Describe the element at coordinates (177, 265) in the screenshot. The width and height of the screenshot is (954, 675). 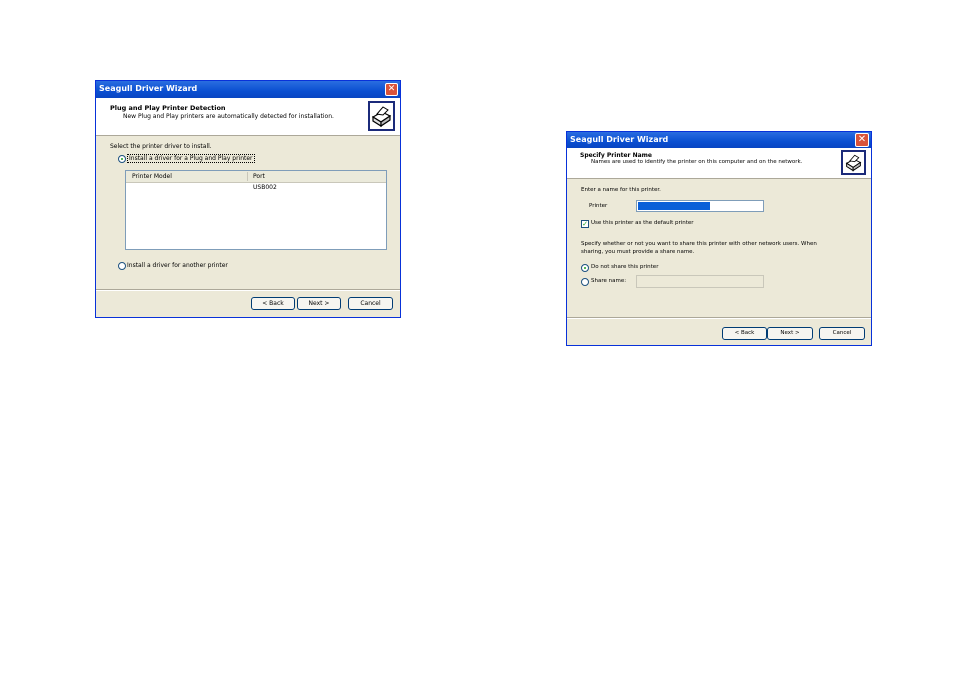
I see `radio-other-label: Install a driver for another printer` at that location.